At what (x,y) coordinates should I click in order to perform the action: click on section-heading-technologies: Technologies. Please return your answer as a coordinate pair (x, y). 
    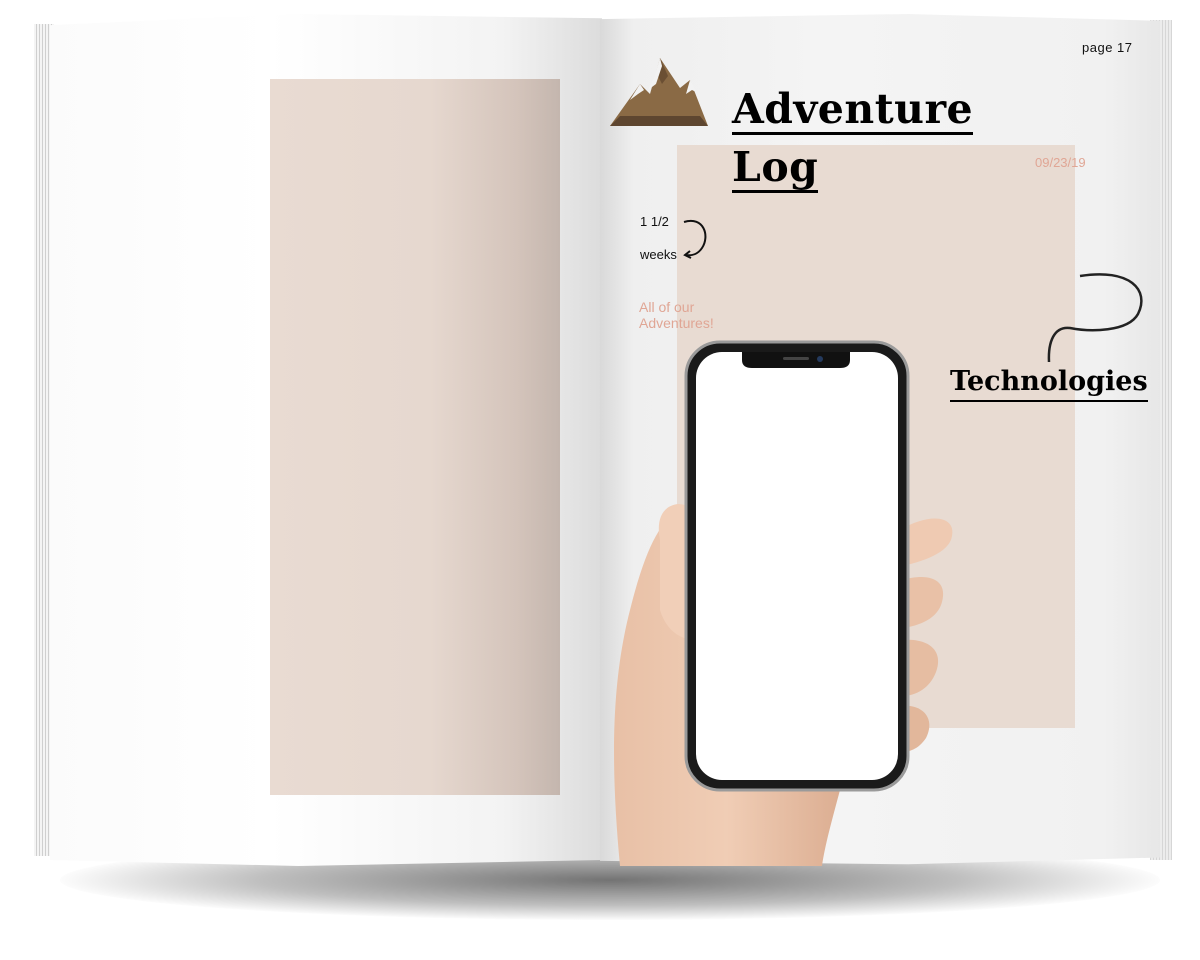
    Looking at the image, I should click on (1049, 383).